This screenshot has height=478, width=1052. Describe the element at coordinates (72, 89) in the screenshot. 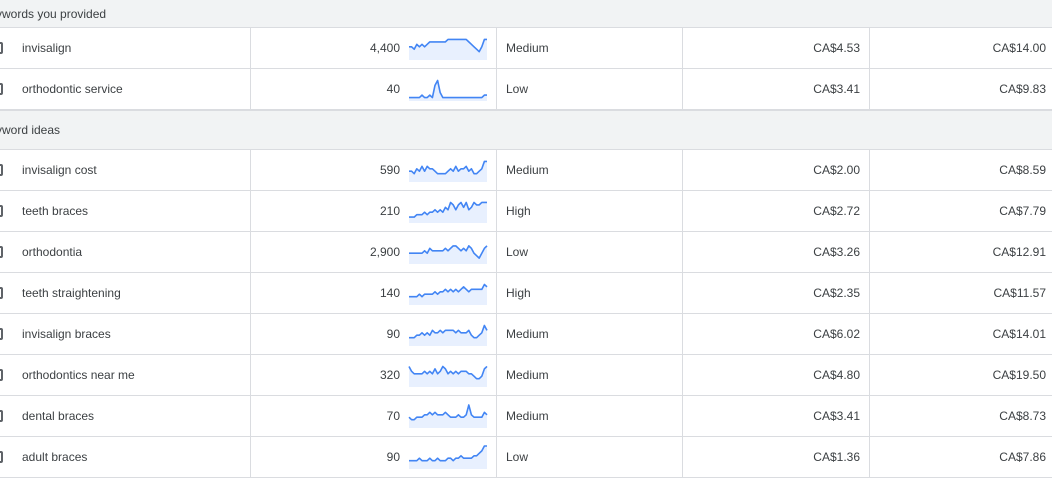

I see `keyword-cell: orthodontic service` at that location.